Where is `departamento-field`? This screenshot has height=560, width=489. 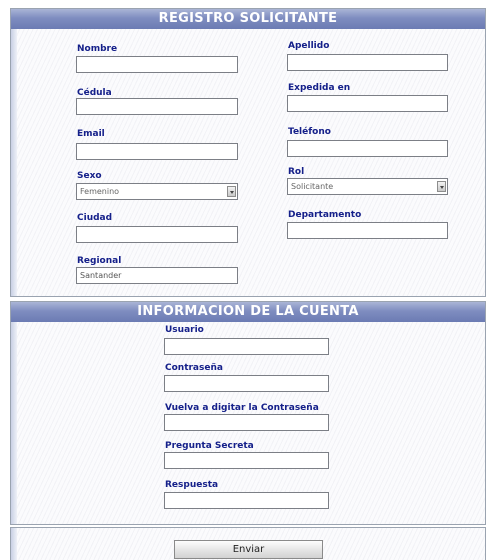 departamento-field is located at coordinates (367, 230).